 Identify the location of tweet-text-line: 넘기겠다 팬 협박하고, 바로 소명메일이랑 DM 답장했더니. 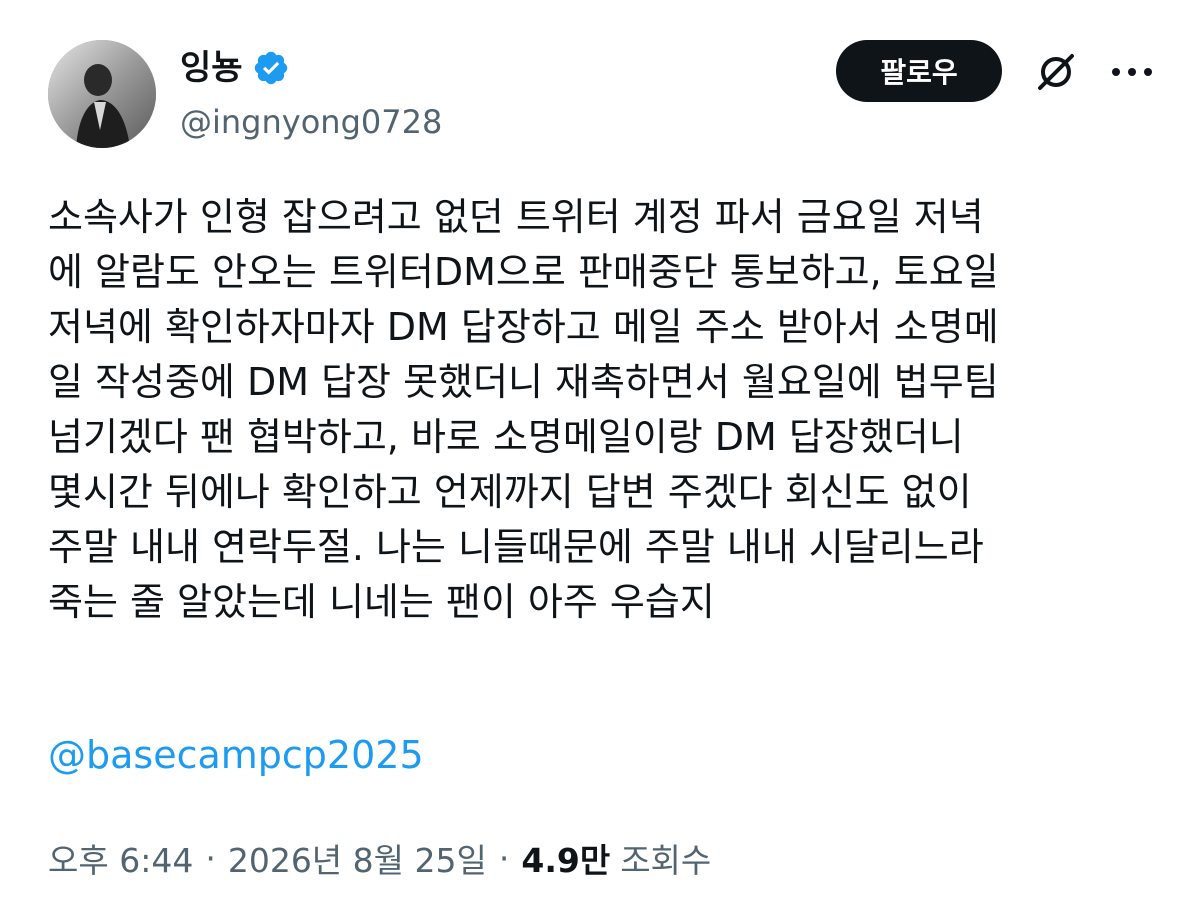
(506, 437).